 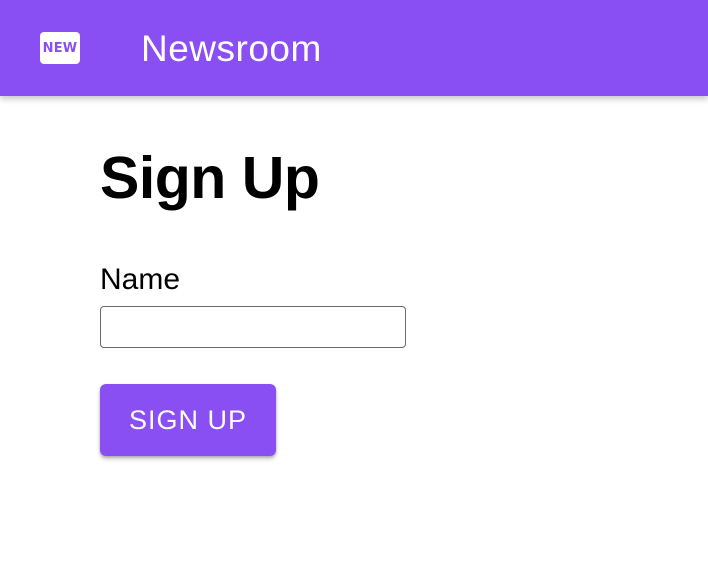 I want to click on name-input, so click(x=253, y=327).